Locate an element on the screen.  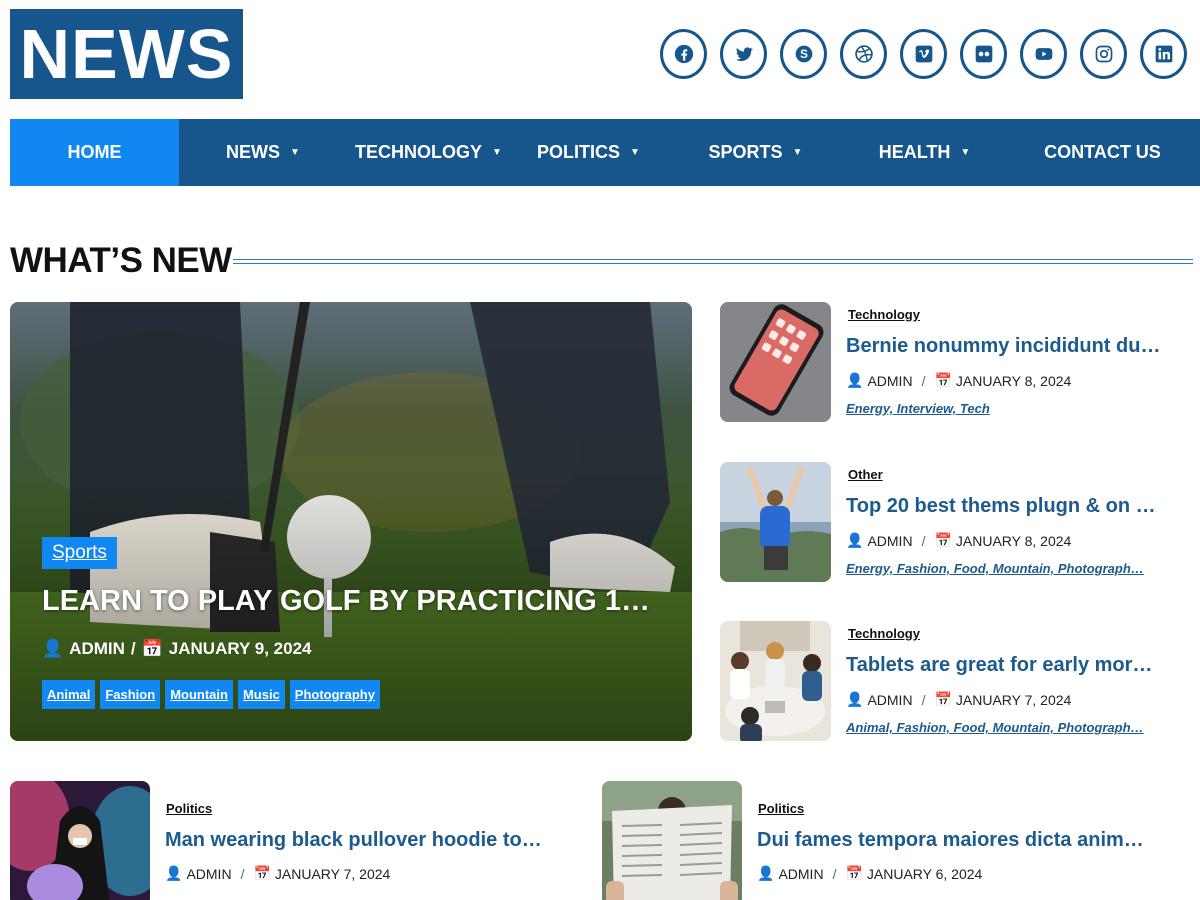
nav-item-contact-us: CONTACT US is located at coordinates (1102, 152).